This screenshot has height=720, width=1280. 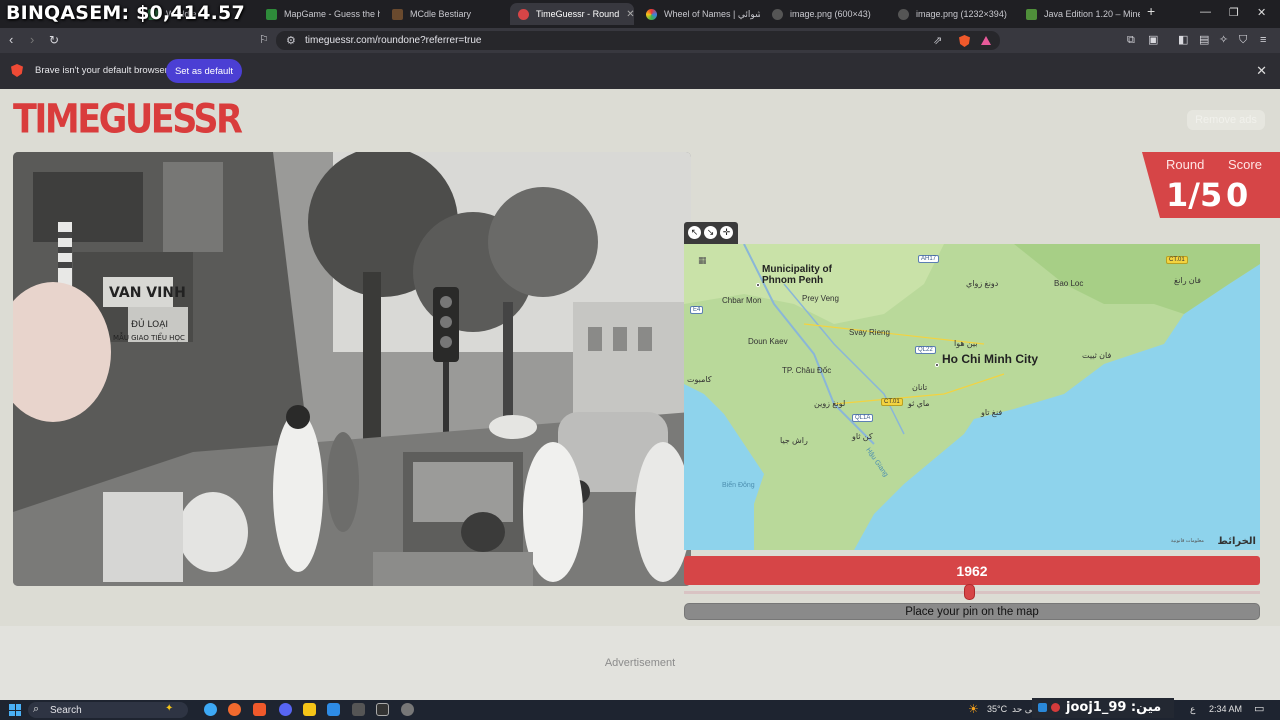 What do you see at coordinates (108, 710) in the screenshot?
I see `taskbar-search: ⌕ Search ✦` at bounding box center [108, 710].